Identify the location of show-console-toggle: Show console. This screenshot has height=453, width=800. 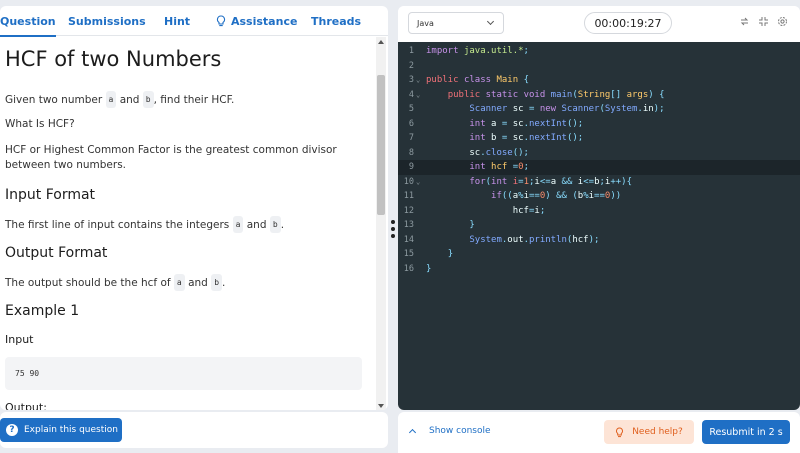
(449, 431).